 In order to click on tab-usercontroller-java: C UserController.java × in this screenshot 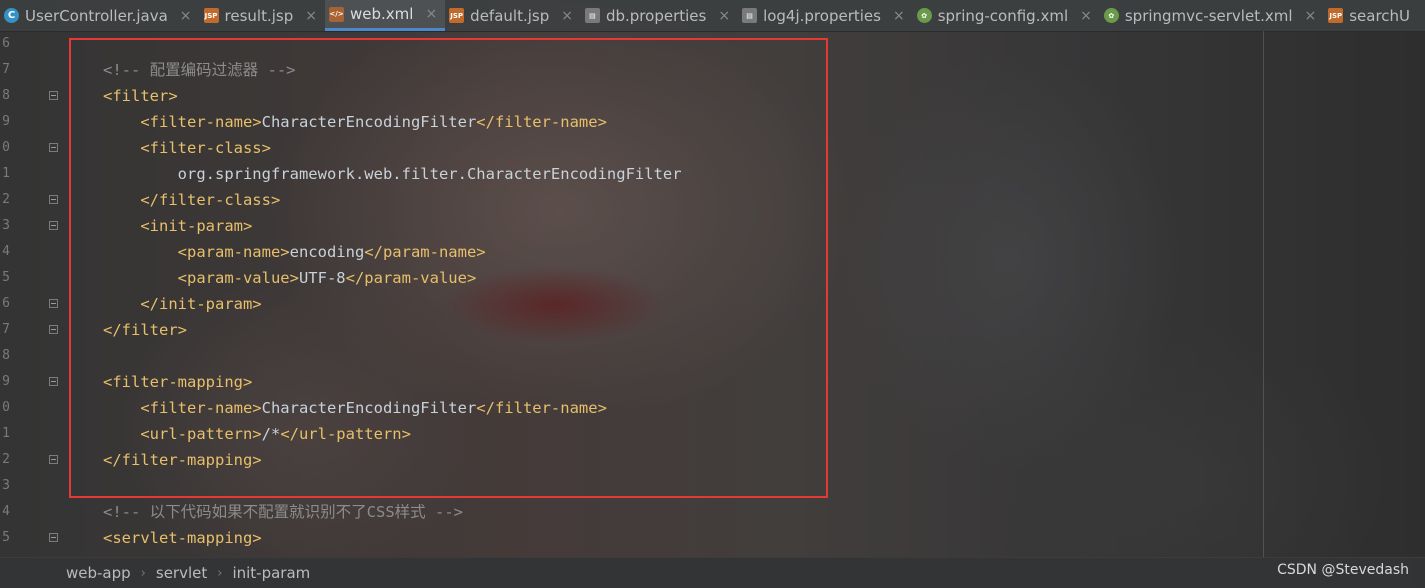, I will do `click(100, 15)`.